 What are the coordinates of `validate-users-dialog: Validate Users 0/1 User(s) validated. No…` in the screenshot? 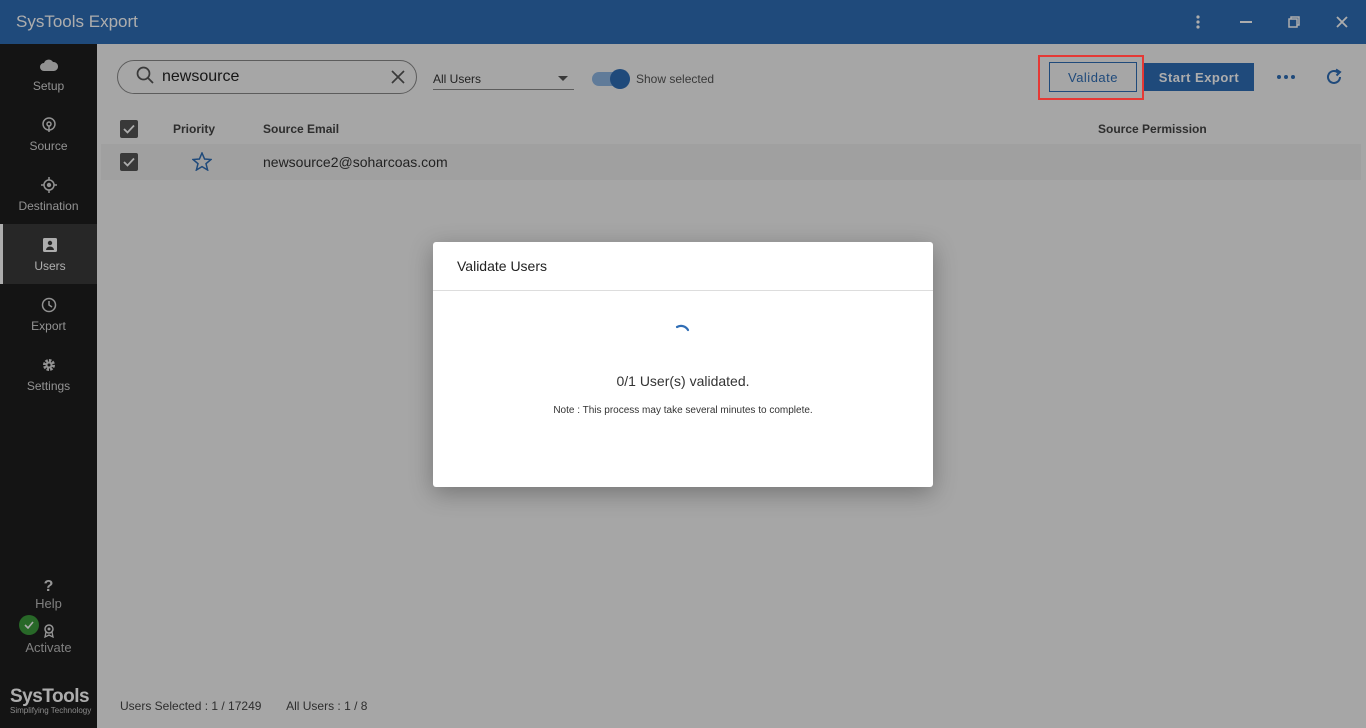 It's located at (683, 364).